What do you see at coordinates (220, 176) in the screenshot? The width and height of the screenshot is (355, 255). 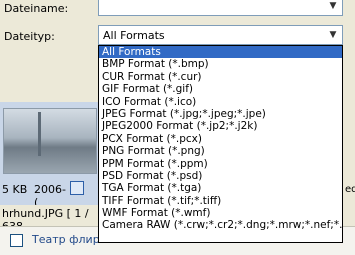 I see `dropdown-option: PSD Format (*.psd)` at bounding box center [220, 176].